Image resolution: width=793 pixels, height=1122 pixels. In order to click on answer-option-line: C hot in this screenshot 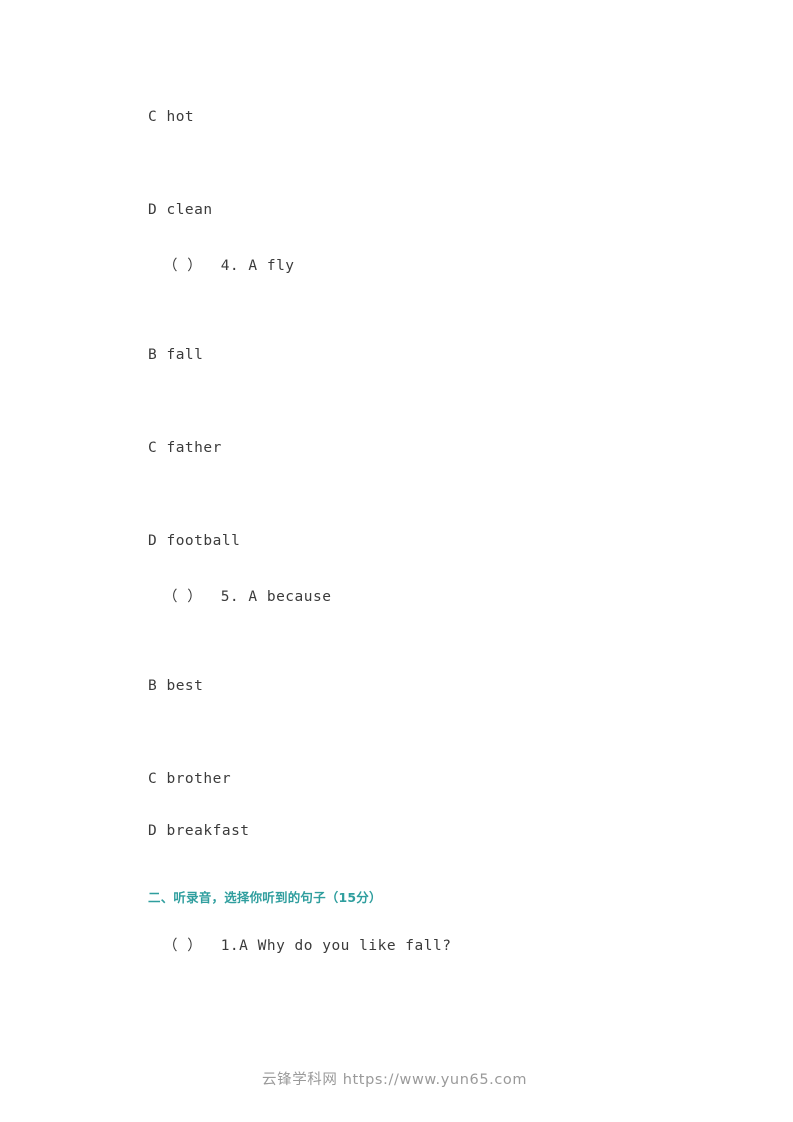, I will do `click(171, 117)`.